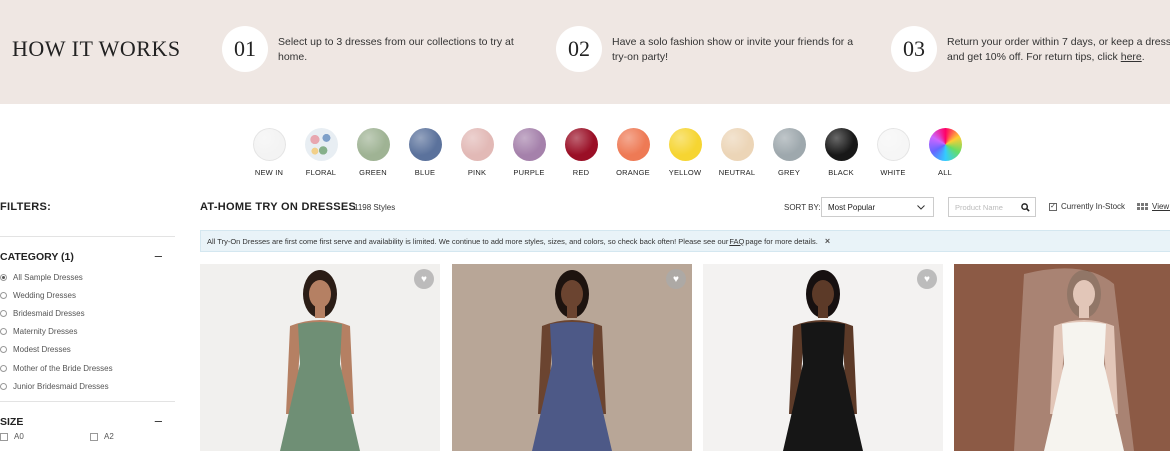 The image size is (1170, 451). What do you see at coordinates (63, 368) in the screenshot?
I see `category-label: Mother of the Bride Dresses` at bounding box center [63, 368].